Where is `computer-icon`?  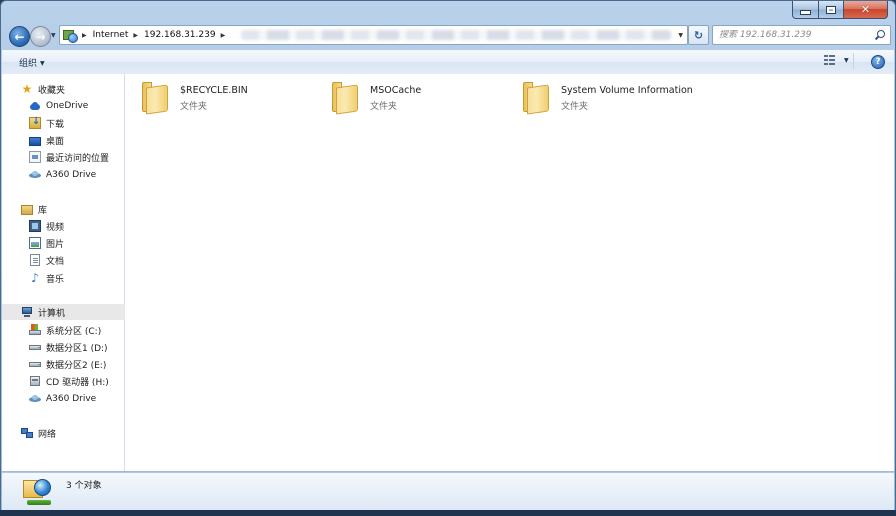 computer-icon is located at coordinates (27, 312).